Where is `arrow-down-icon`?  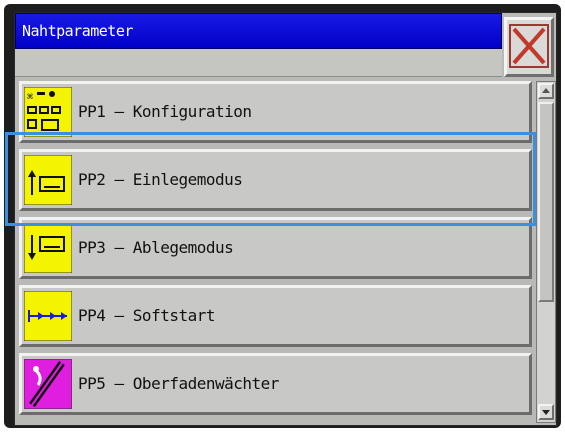
arrow-down-icon is located at coordinates (546, 412).